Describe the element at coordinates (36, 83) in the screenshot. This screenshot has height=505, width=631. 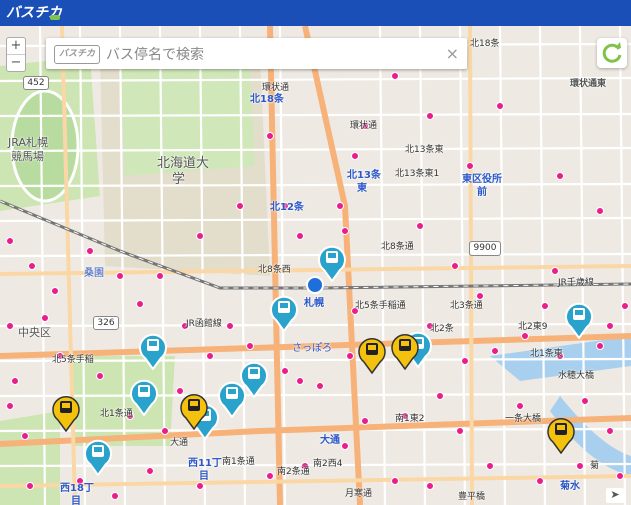
I see `route-shield: 452` at that location.